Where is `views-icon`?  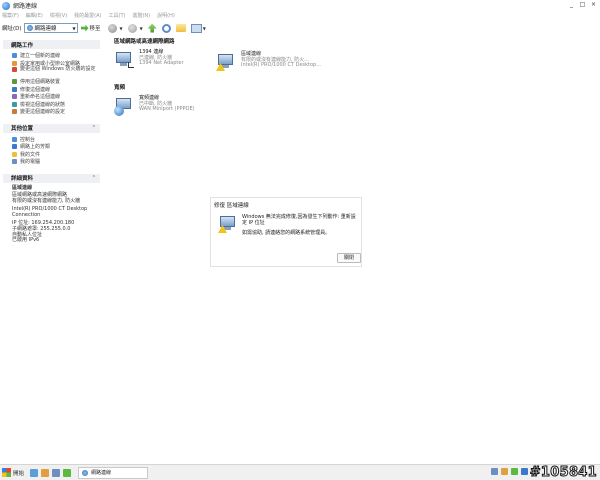 views-icon is located at coordinates (196, 28).